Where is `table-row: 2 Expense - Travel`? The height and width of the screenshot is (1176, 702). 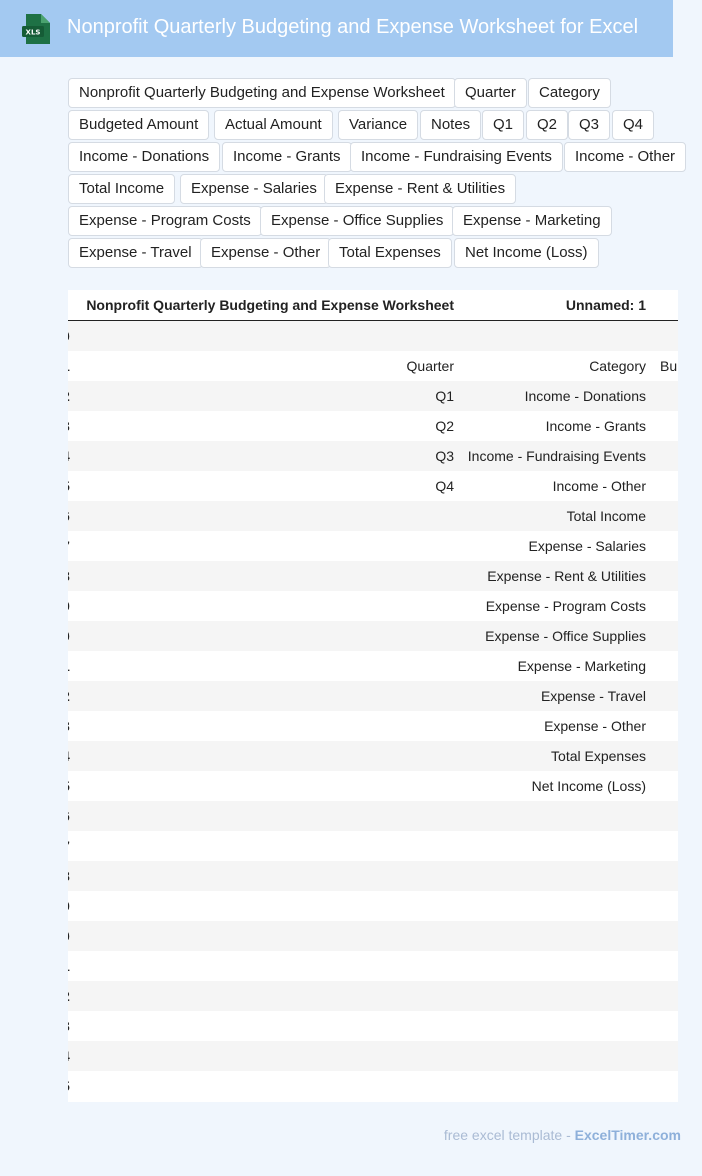
table-row: 2 Expense - Travel is located at coordinates (373, 696).